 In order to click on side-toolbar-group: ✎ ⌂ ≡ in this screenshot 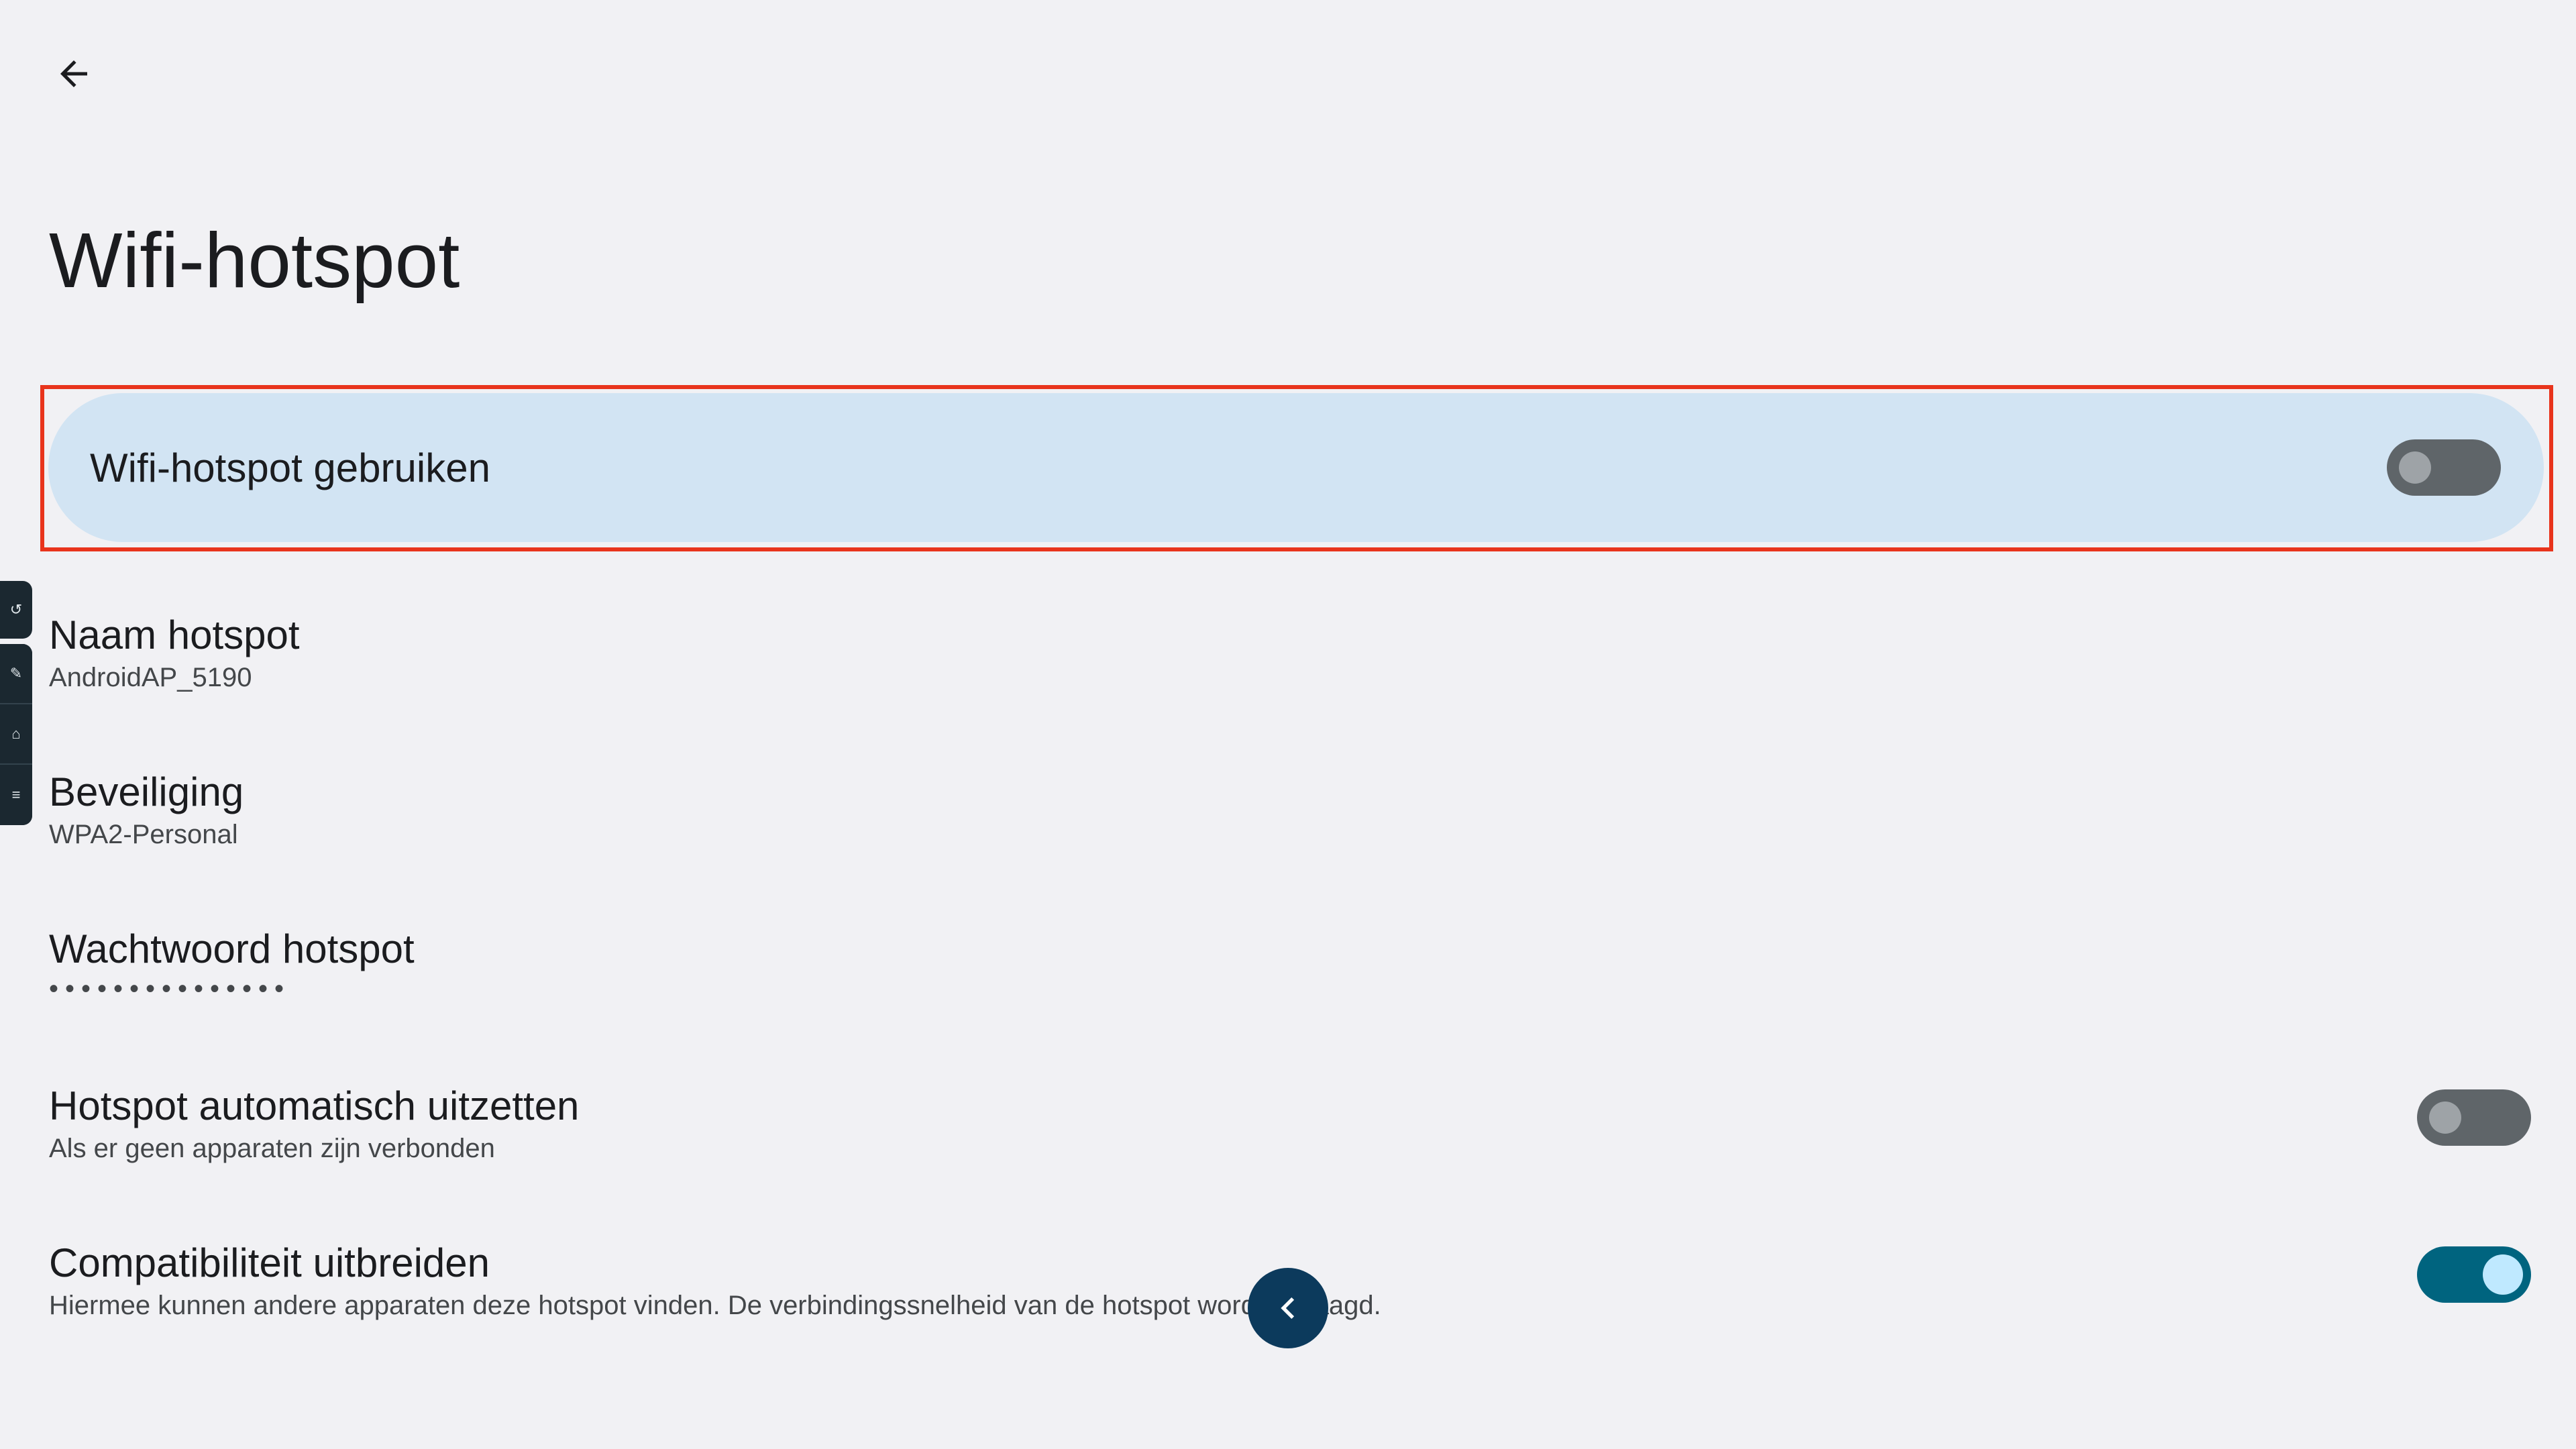, I will do `click(16, 734)`.